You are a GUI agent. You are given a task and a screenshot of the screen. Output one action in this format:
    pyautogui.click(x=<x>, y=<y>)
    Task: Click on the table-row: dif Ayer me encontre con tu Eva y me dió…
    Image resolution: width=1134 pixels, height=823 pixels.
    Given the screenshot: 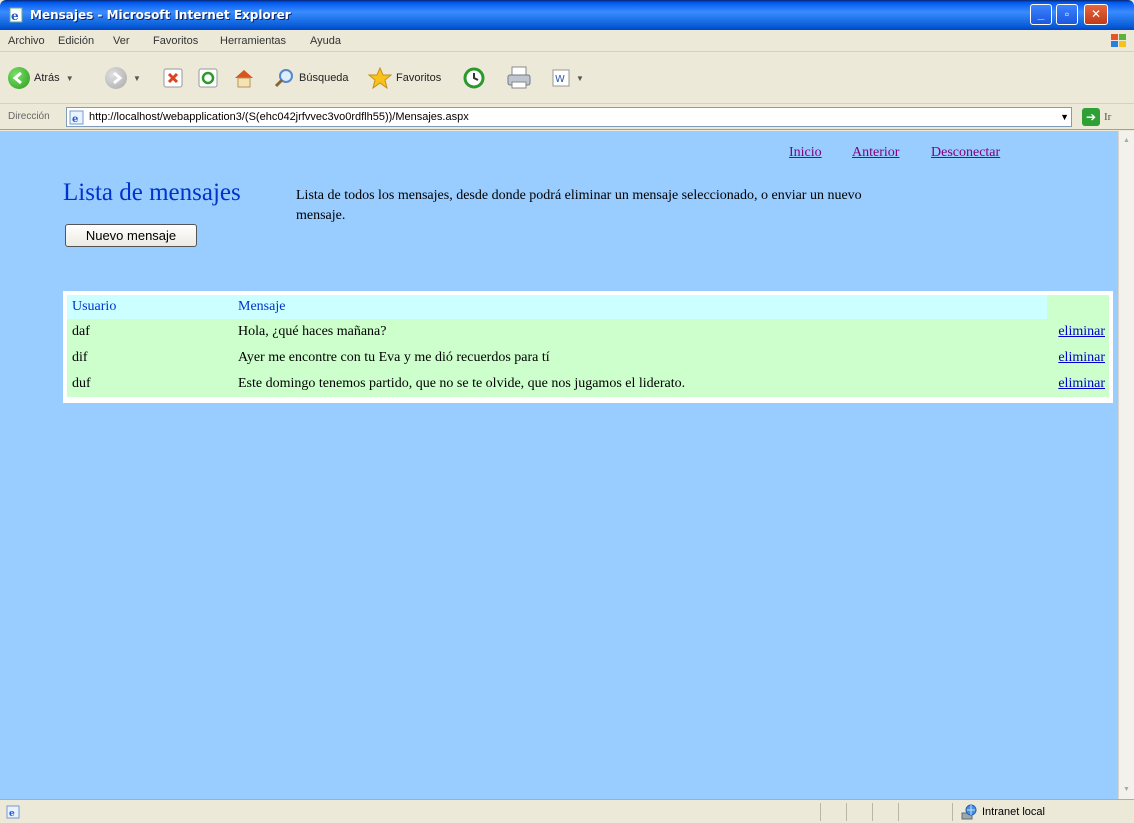 What is the action you would take?
    pyautogui.click(x=588, y=358)
    